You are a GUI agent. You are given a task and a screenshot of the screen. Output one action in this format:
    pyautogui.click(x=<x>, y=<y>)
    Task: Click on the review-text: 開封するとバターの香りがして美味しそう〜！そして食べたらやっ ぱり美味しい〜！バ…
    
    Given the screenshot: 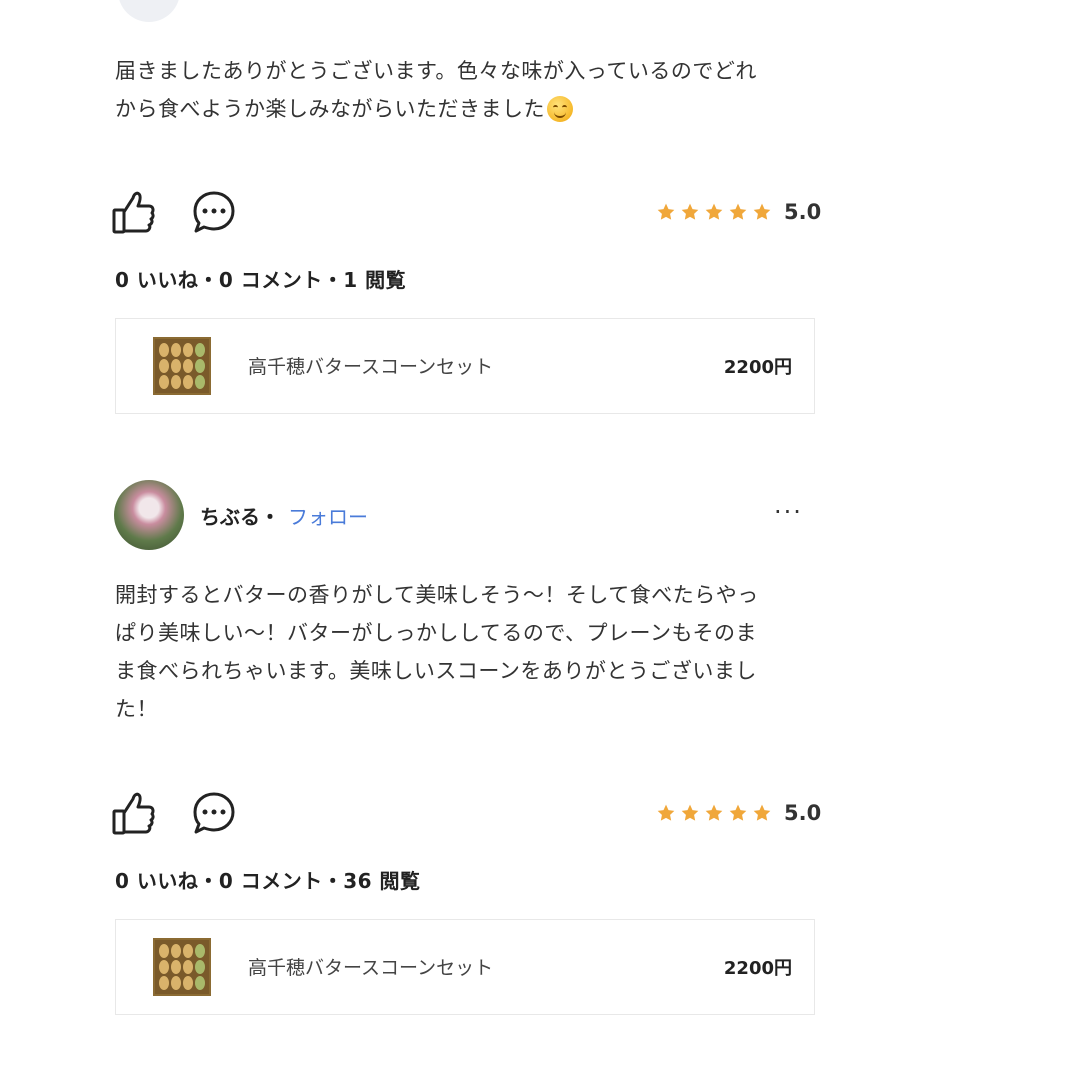 What is the action you would take?
    pyautogui.click(x=437, y=652)
    